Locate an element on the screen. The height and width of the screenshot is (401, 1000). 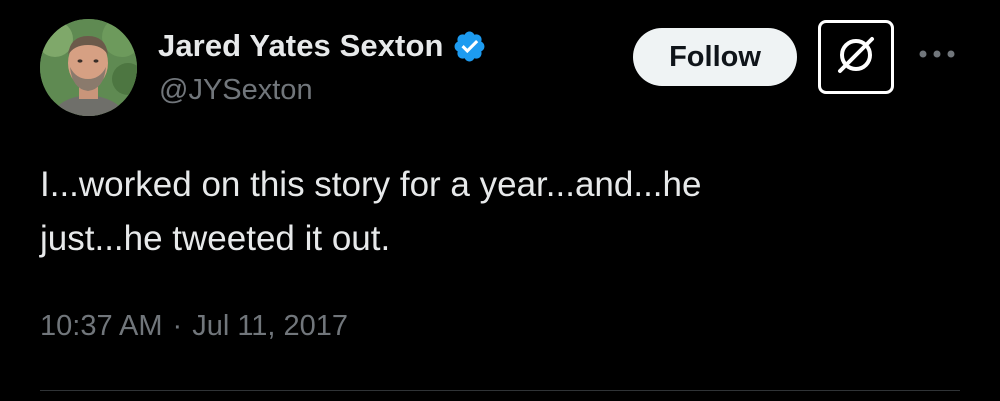
grok-button is located at coordinates (856, 57).